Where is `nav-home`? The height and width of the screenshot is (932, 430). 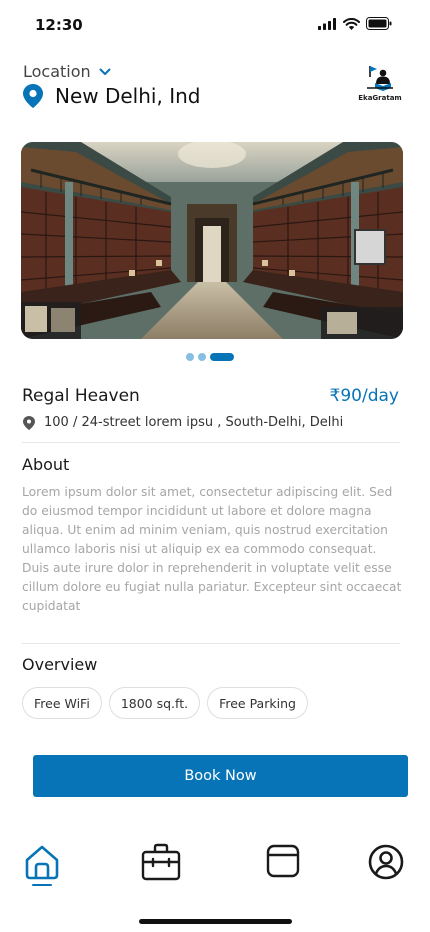 nav-home is located at coordinates (42, 865).